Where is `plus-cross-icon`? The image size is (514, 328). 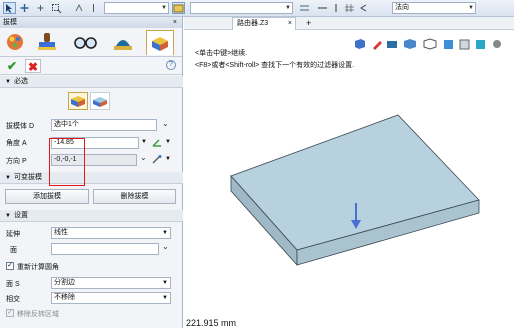
plus-cross-icon is located at coordinates (40, 8).